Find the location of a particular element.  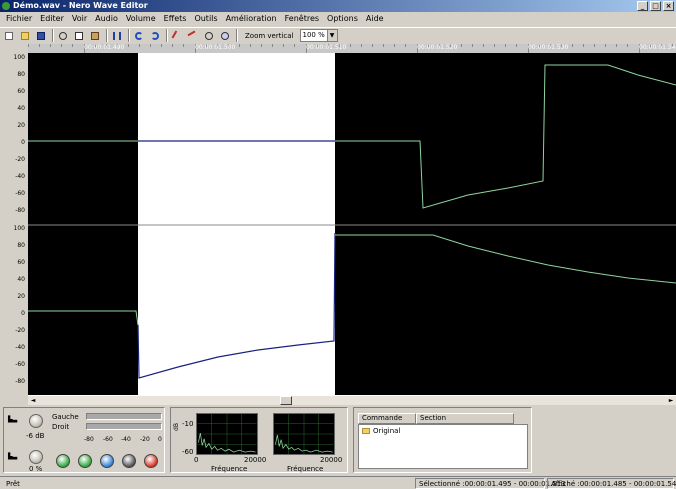

open-folder-icon is located at coordinates (25, 36).